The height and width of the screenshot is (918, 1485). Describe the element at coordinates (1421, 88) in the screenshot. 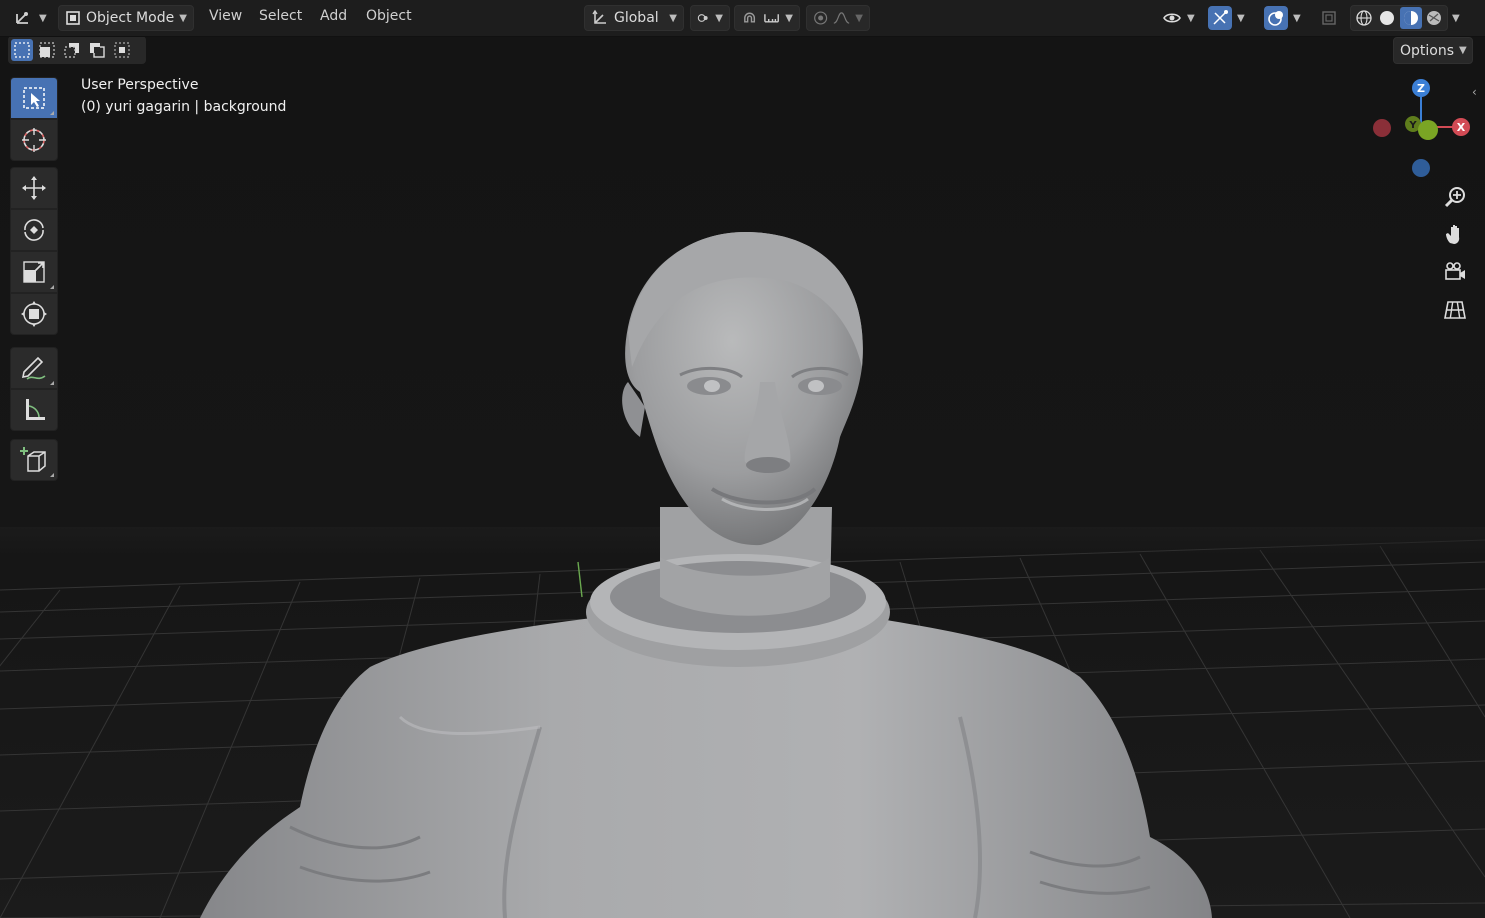

I see `gizmo-z-label: Z` at that location.